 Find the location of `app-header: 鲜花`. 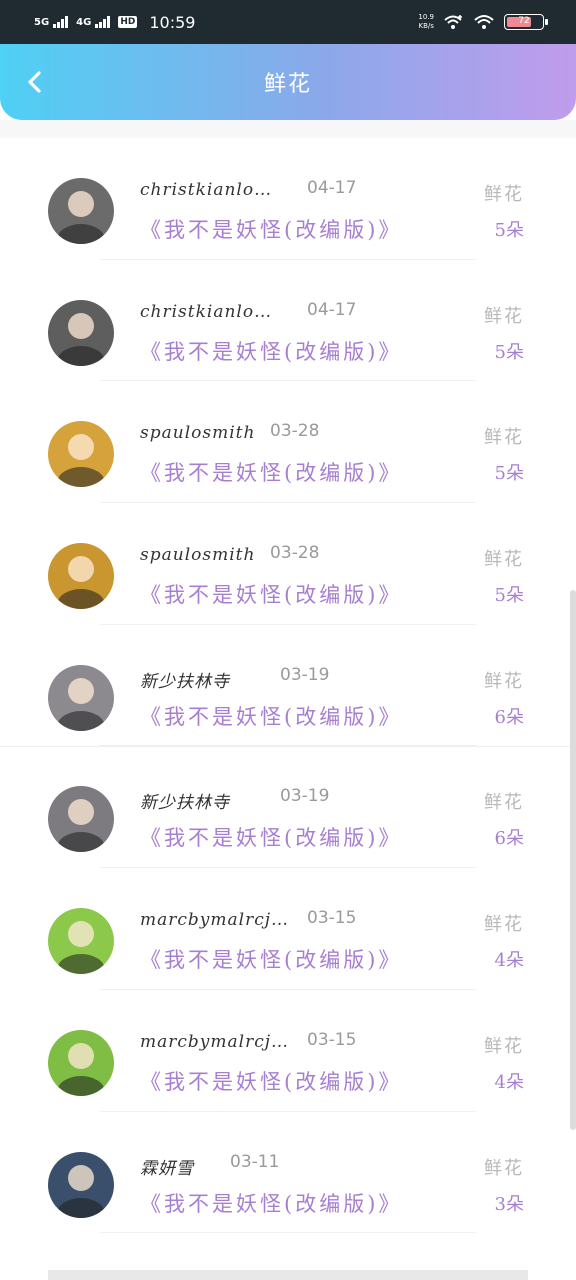

app-header: 鲜花 is located at coordinates (288, 82).